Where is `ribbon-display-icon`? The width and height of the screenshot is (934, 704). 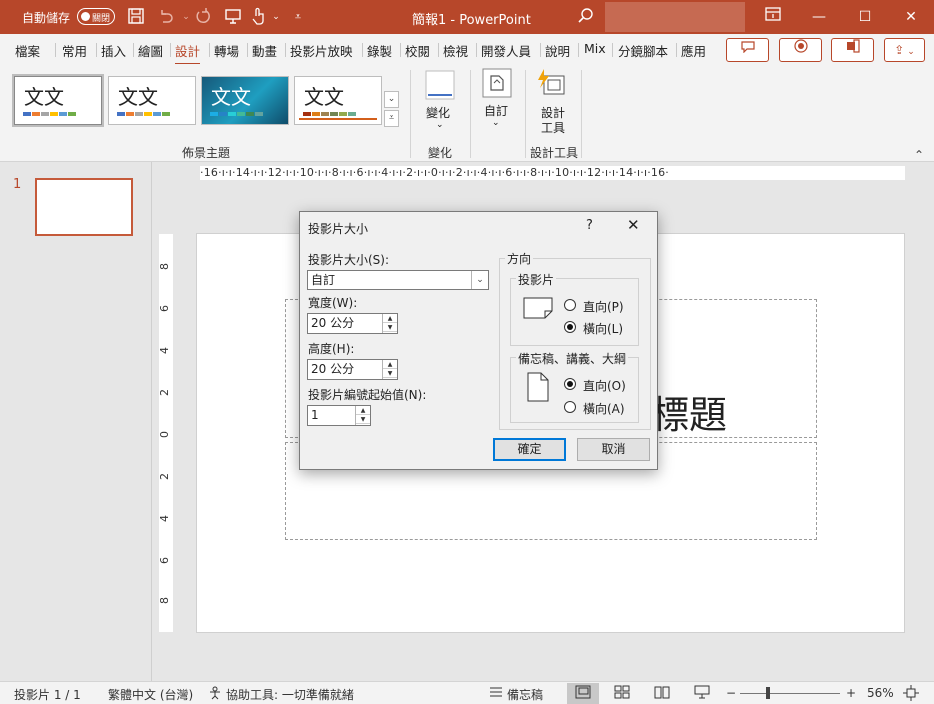
ribbon-display-icon is located at coordinates (773, 17).